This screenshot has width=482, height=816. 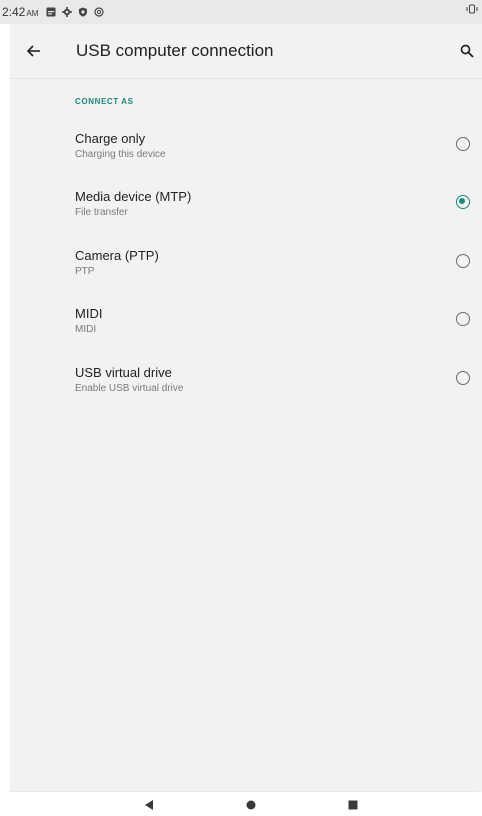 I want to click on image-icon, so click(x=51, y=12).